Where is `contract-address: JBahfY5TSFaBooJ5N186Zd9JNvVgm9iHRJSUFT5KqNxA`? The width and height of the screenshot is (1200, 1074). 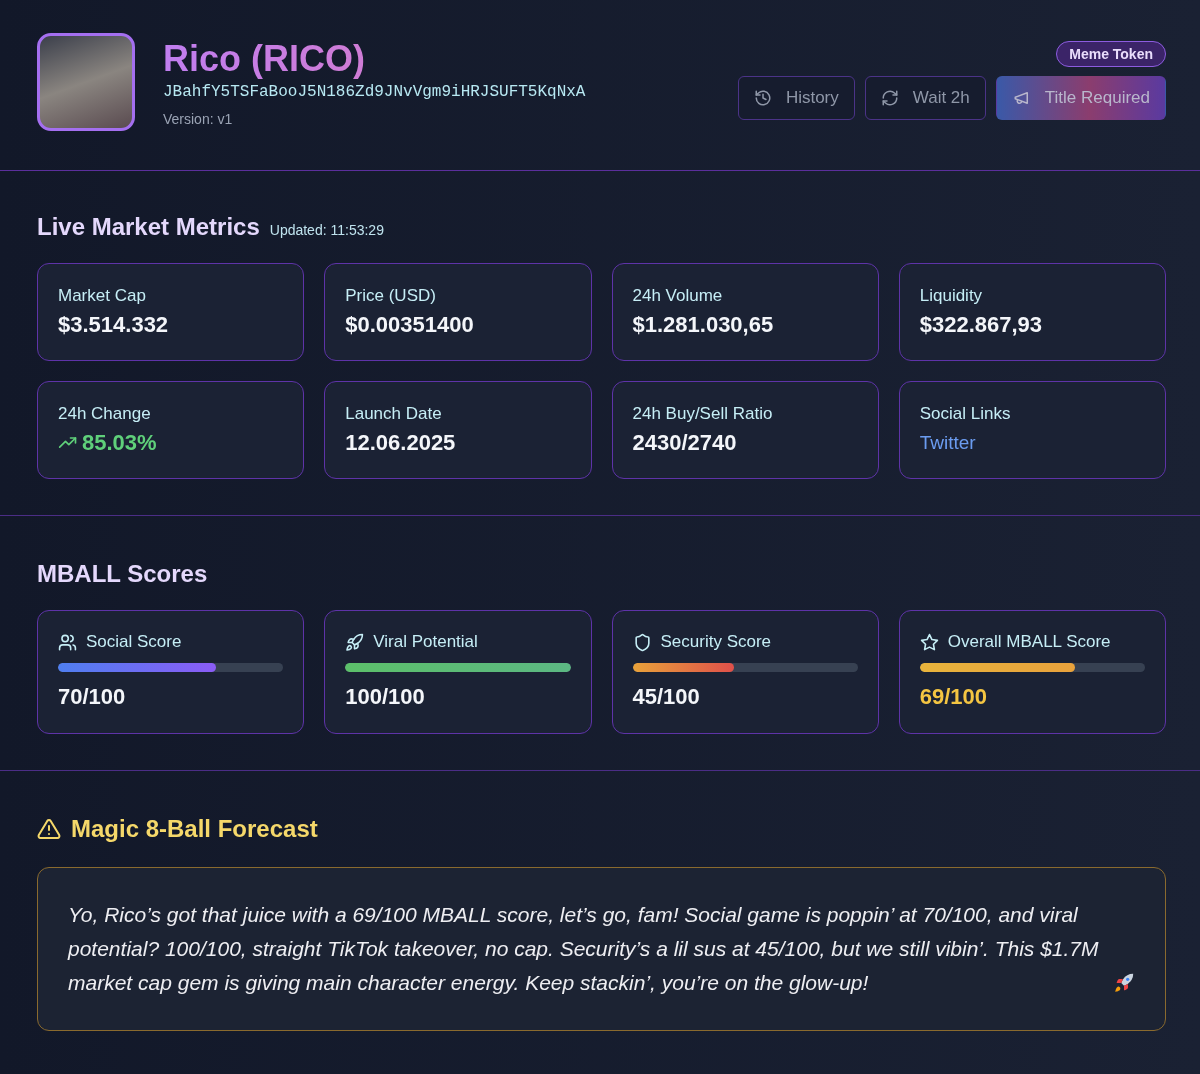 contract-address: JBahfY5TSFaBooJ5N186Zd9JNvVgm9iHRJSUFT5KqNxA is located at coordinates (374, 92).